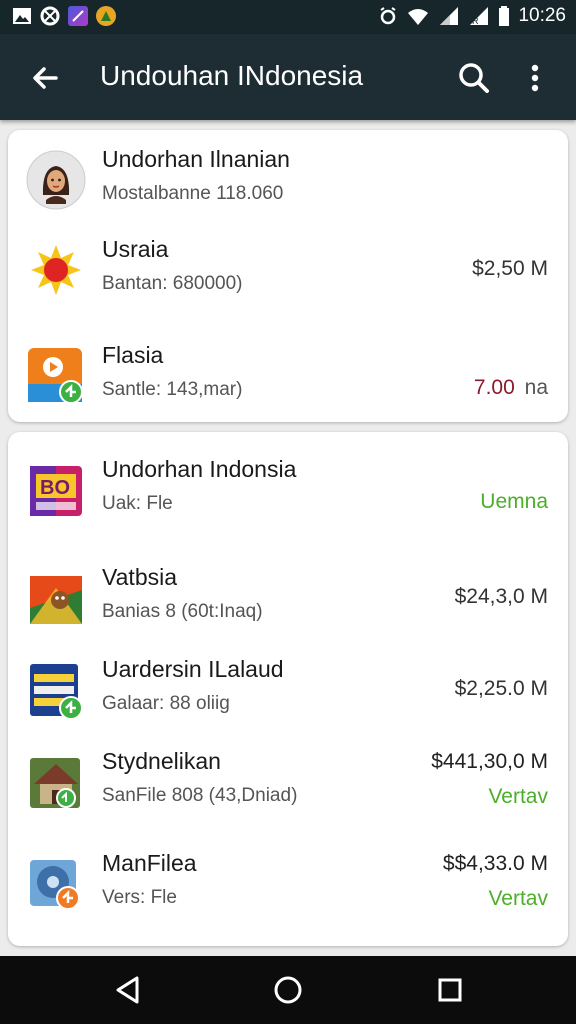 This screenshot has width=576, height=1024. Describe the element at coordinates (135, 249) in the screenshot. I see `item-name: Usraia` at that location.